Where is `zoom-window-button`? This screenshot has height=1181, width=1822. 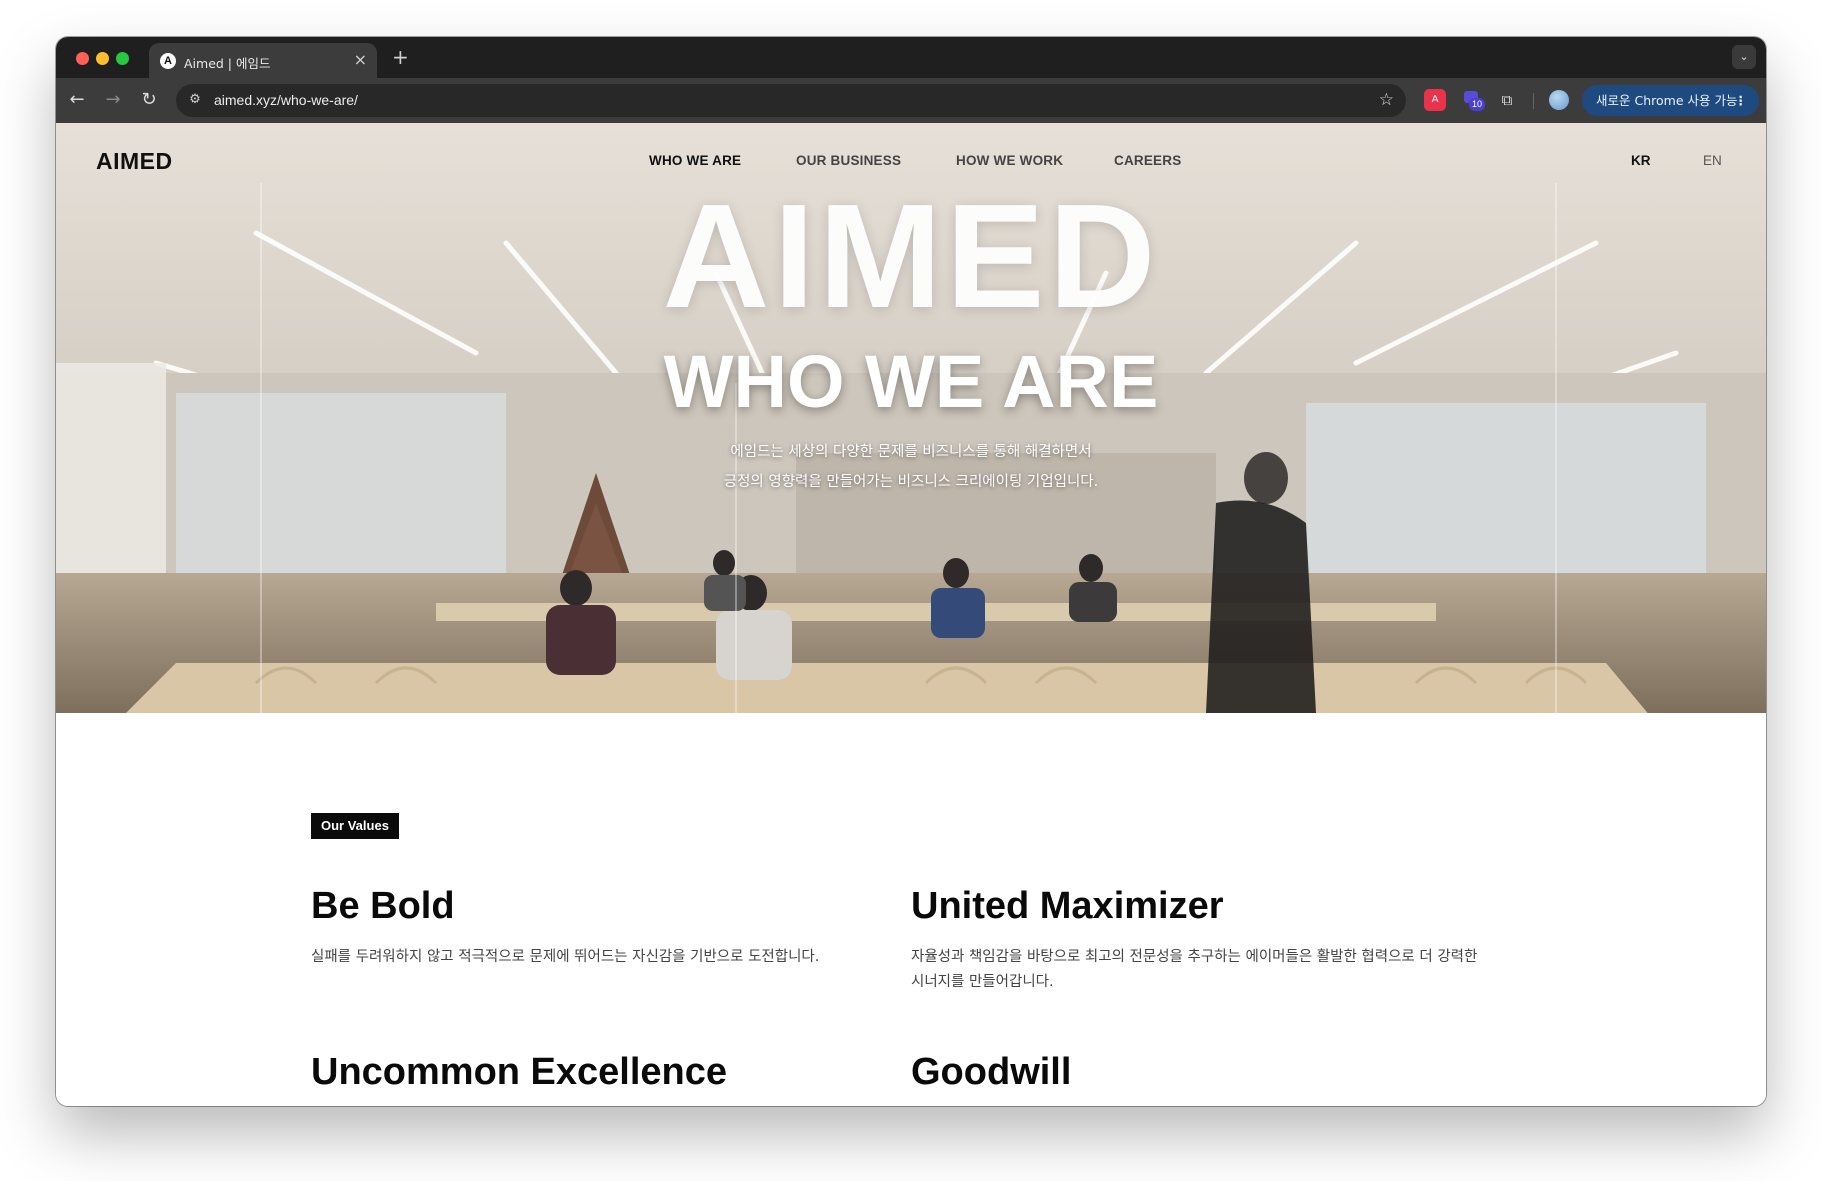 zoom-window-button is located at coordinates (122, 58).